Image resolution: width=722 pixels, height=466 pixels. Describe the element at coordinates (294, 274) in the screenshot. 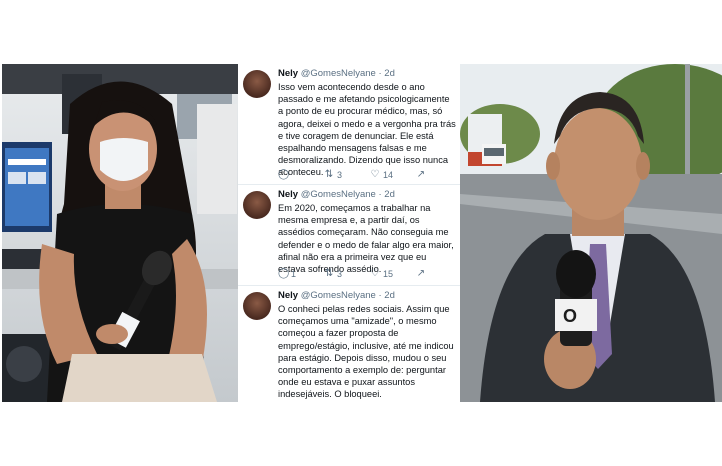

I see `reply-count: 1` at that location.